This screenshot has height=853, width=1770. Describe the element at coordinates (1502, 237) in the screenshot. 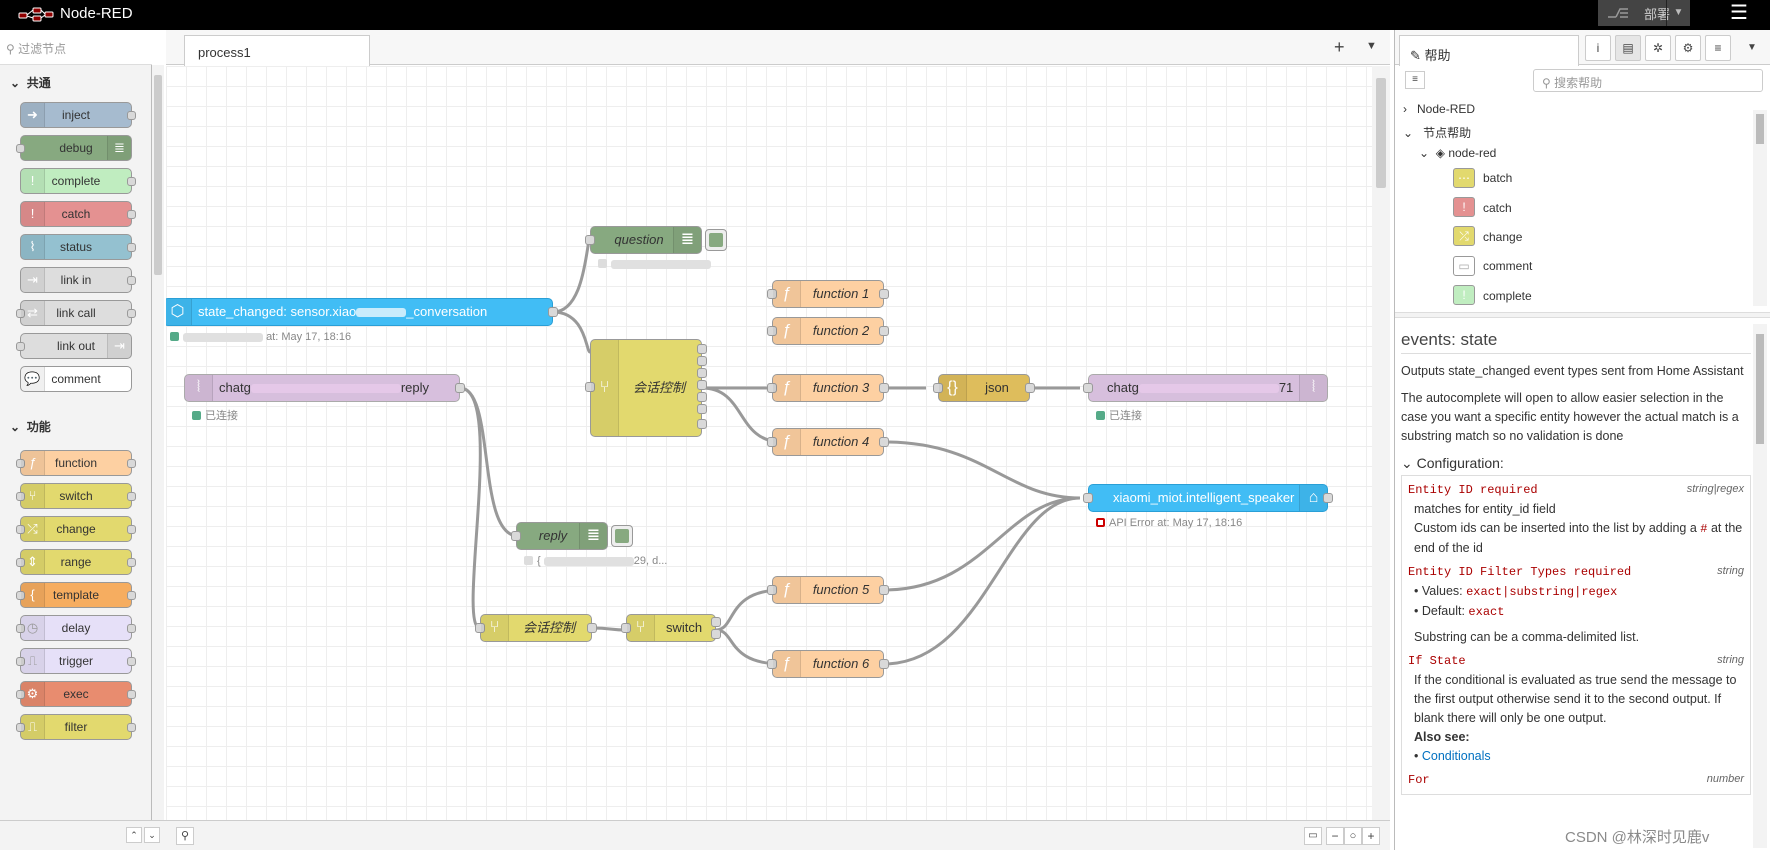

I see `tree-node-change: change` at that location.